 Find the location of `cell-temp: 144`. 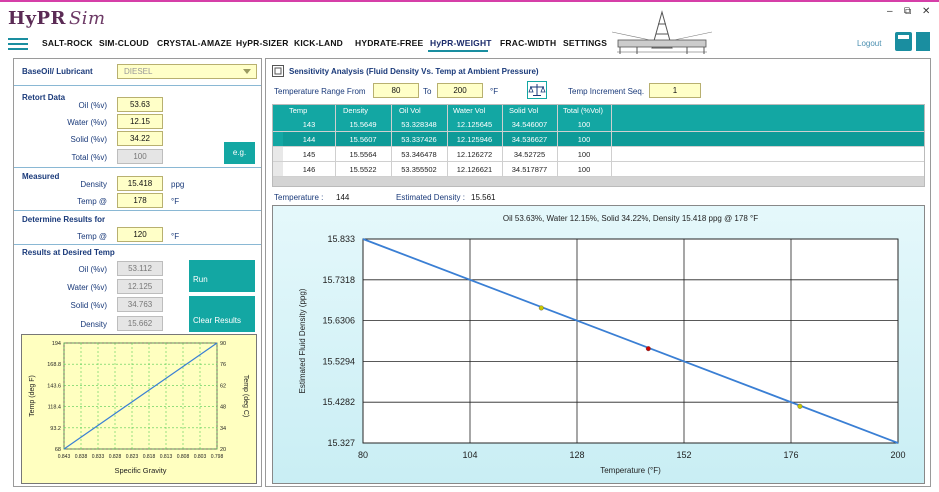

cell-temp: 144 is located at coordinates (309, 139).